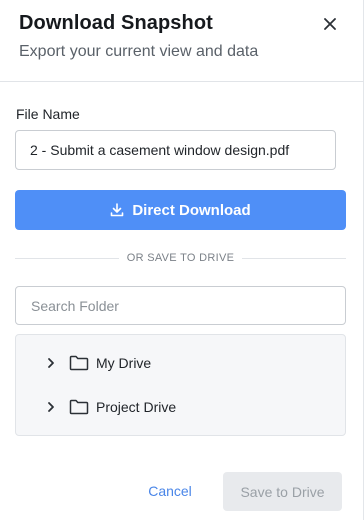 The image size is (364, 520). Describe the element at coordinates (180, 305) in the screenshot. I see `search-folder-input` at that location.